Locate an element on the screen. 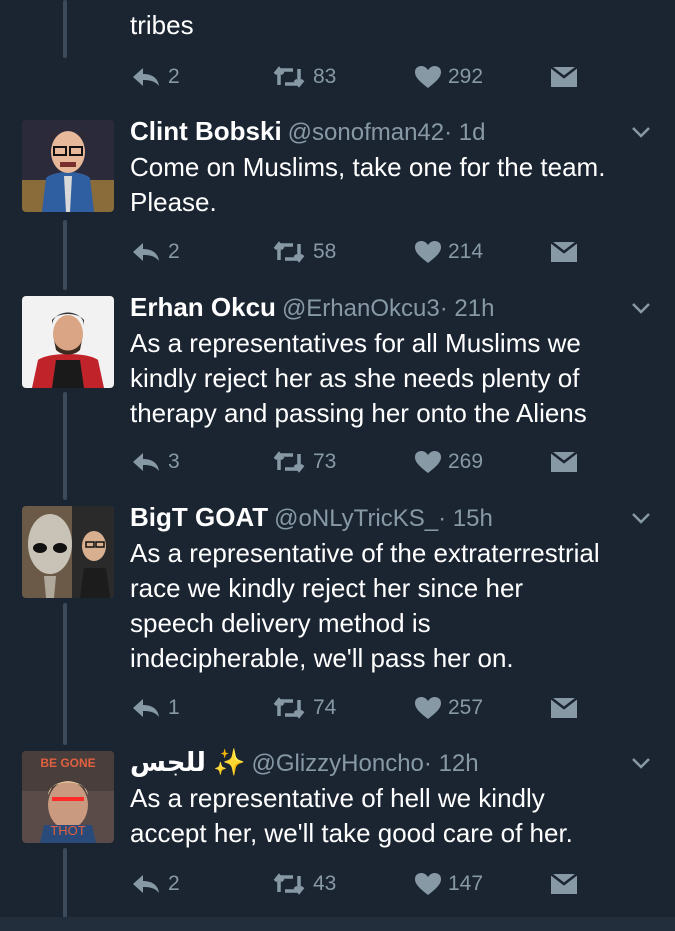 The height and width of the screenshot is (931, 675). user-name: BigT GOAT is located at coordinates (199, 517).